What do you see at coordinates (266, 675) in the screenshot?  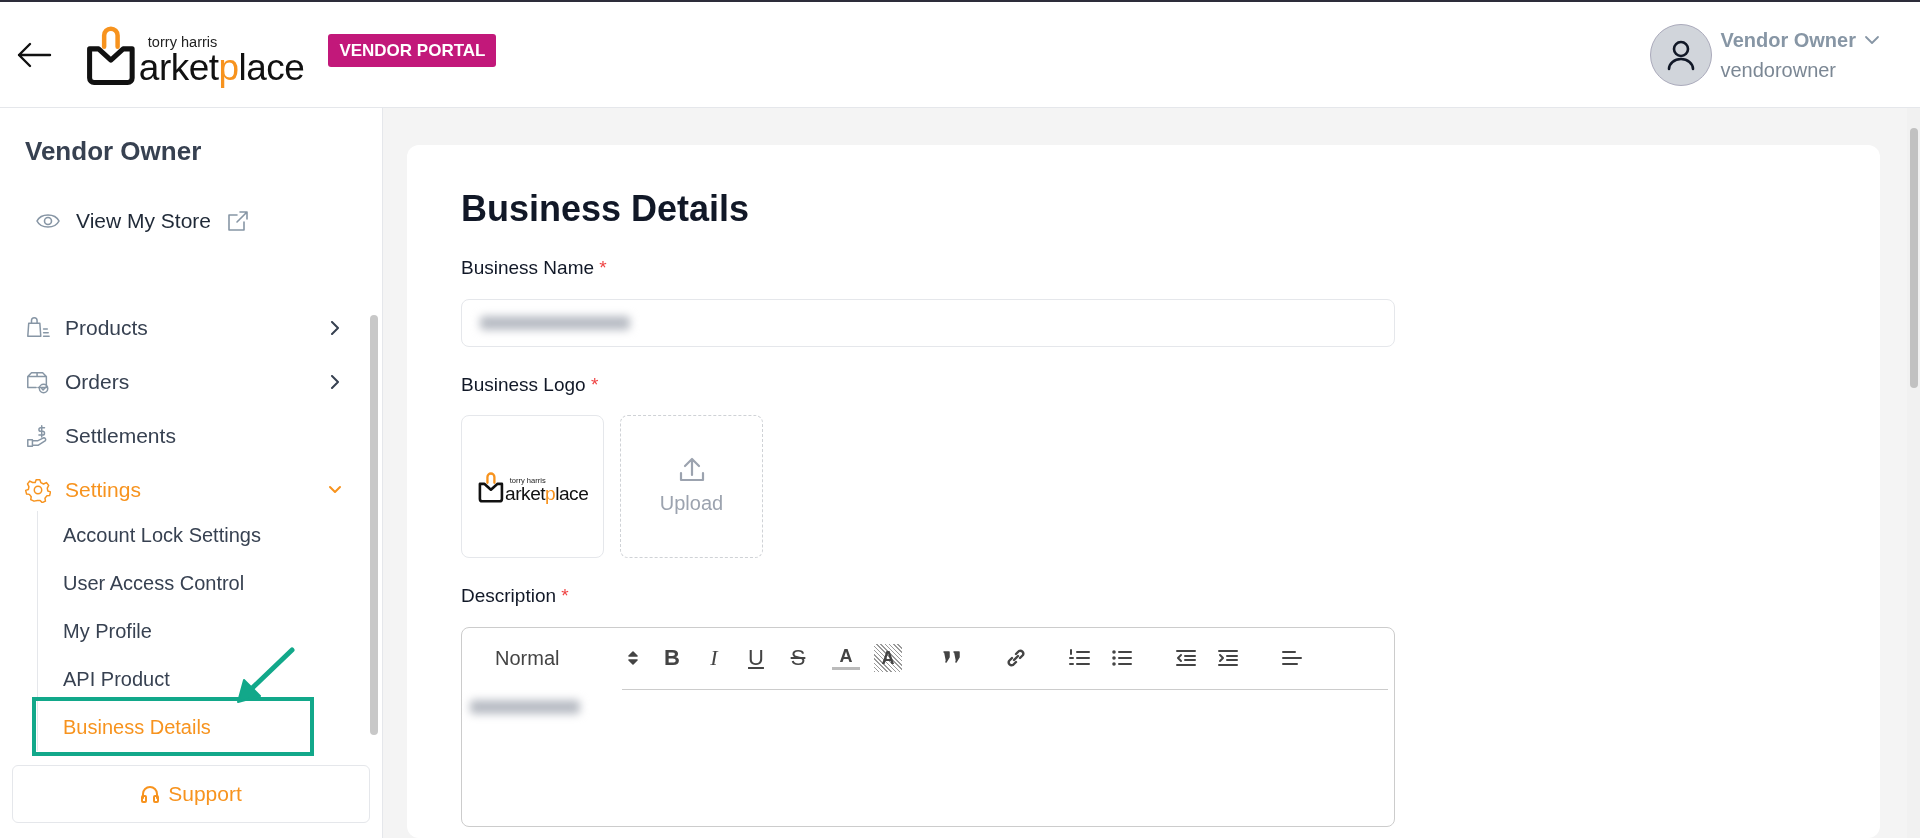 I see `annotation-arrow` at bounding box center [266, 675].